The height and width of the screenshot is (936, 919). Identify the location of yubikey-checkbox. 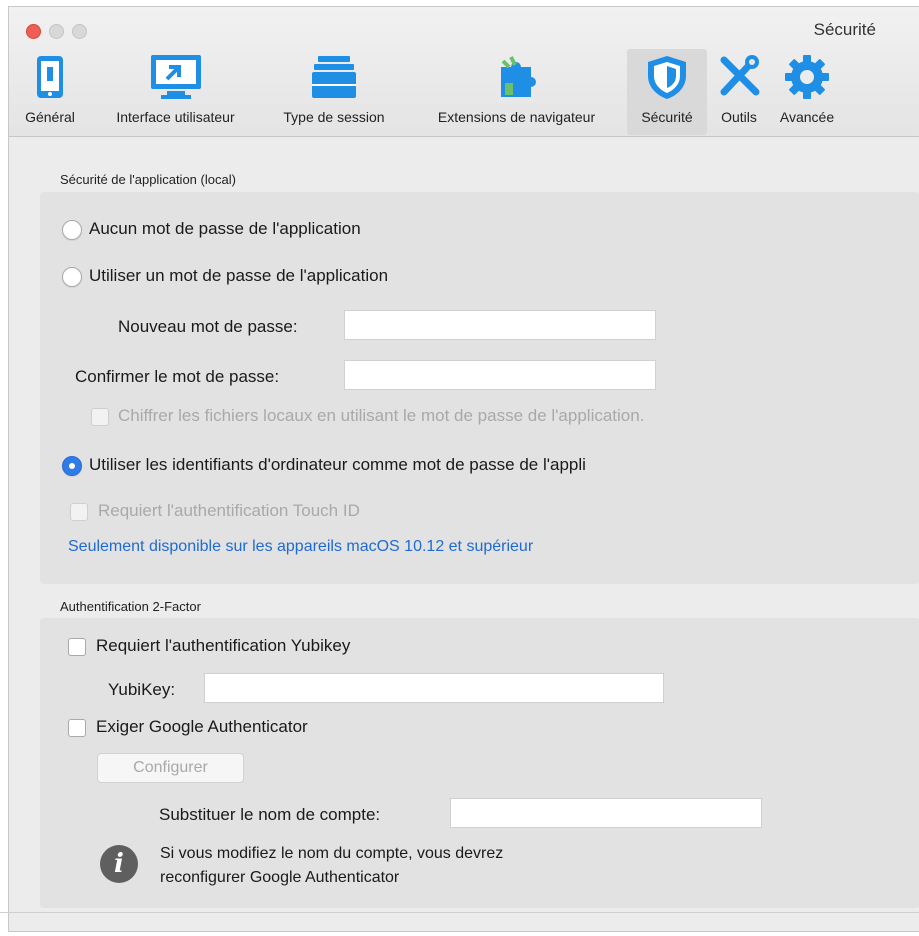
(77, 647).